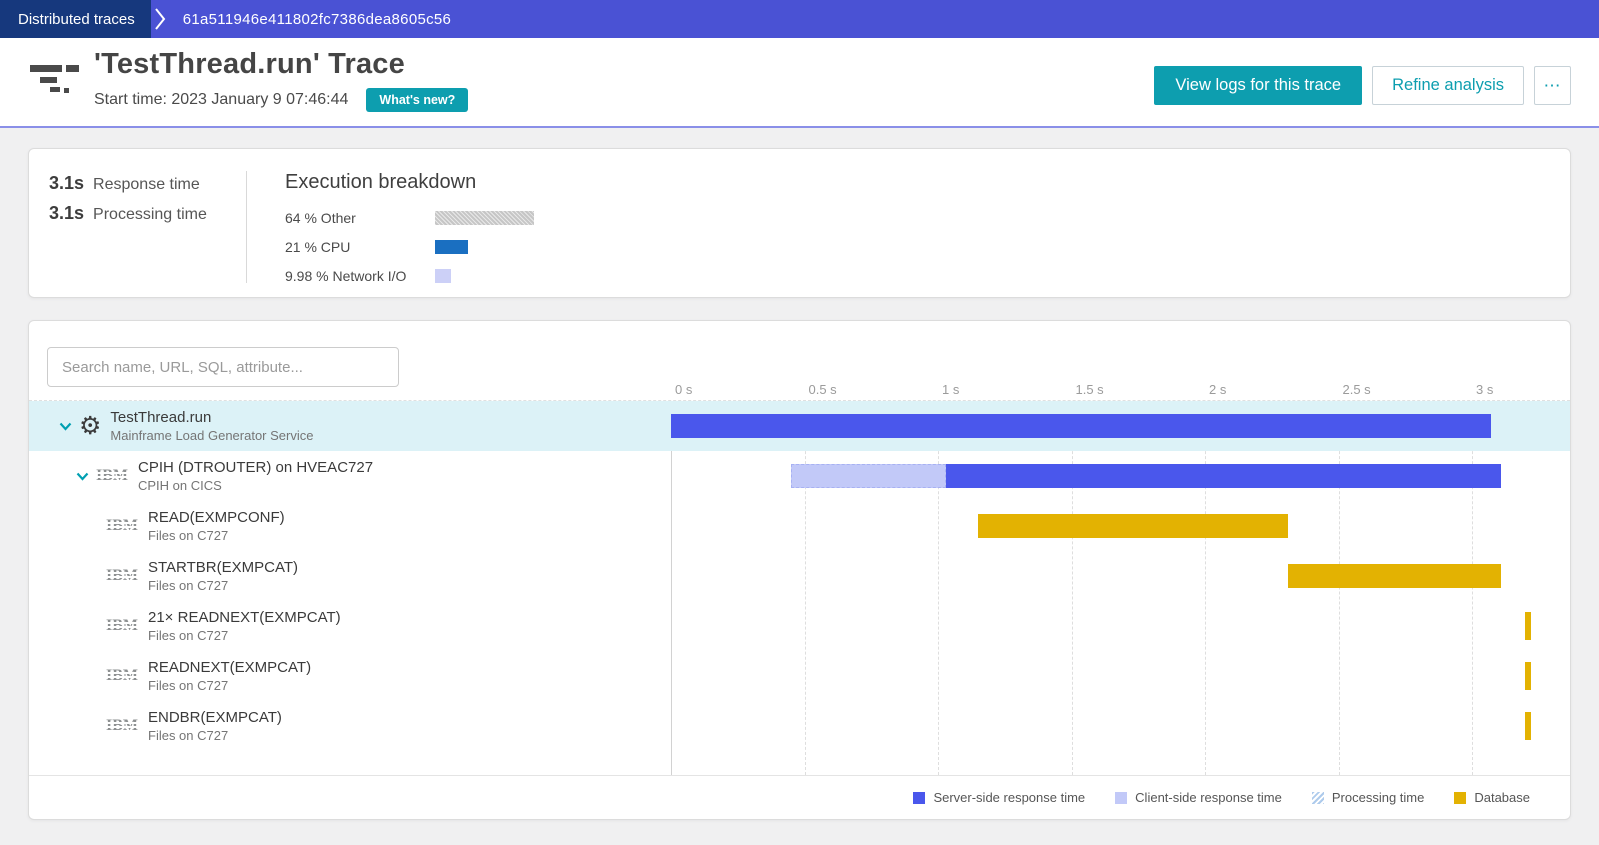  I want to click on legend-label: Client-side response time, so click(1208, 797).